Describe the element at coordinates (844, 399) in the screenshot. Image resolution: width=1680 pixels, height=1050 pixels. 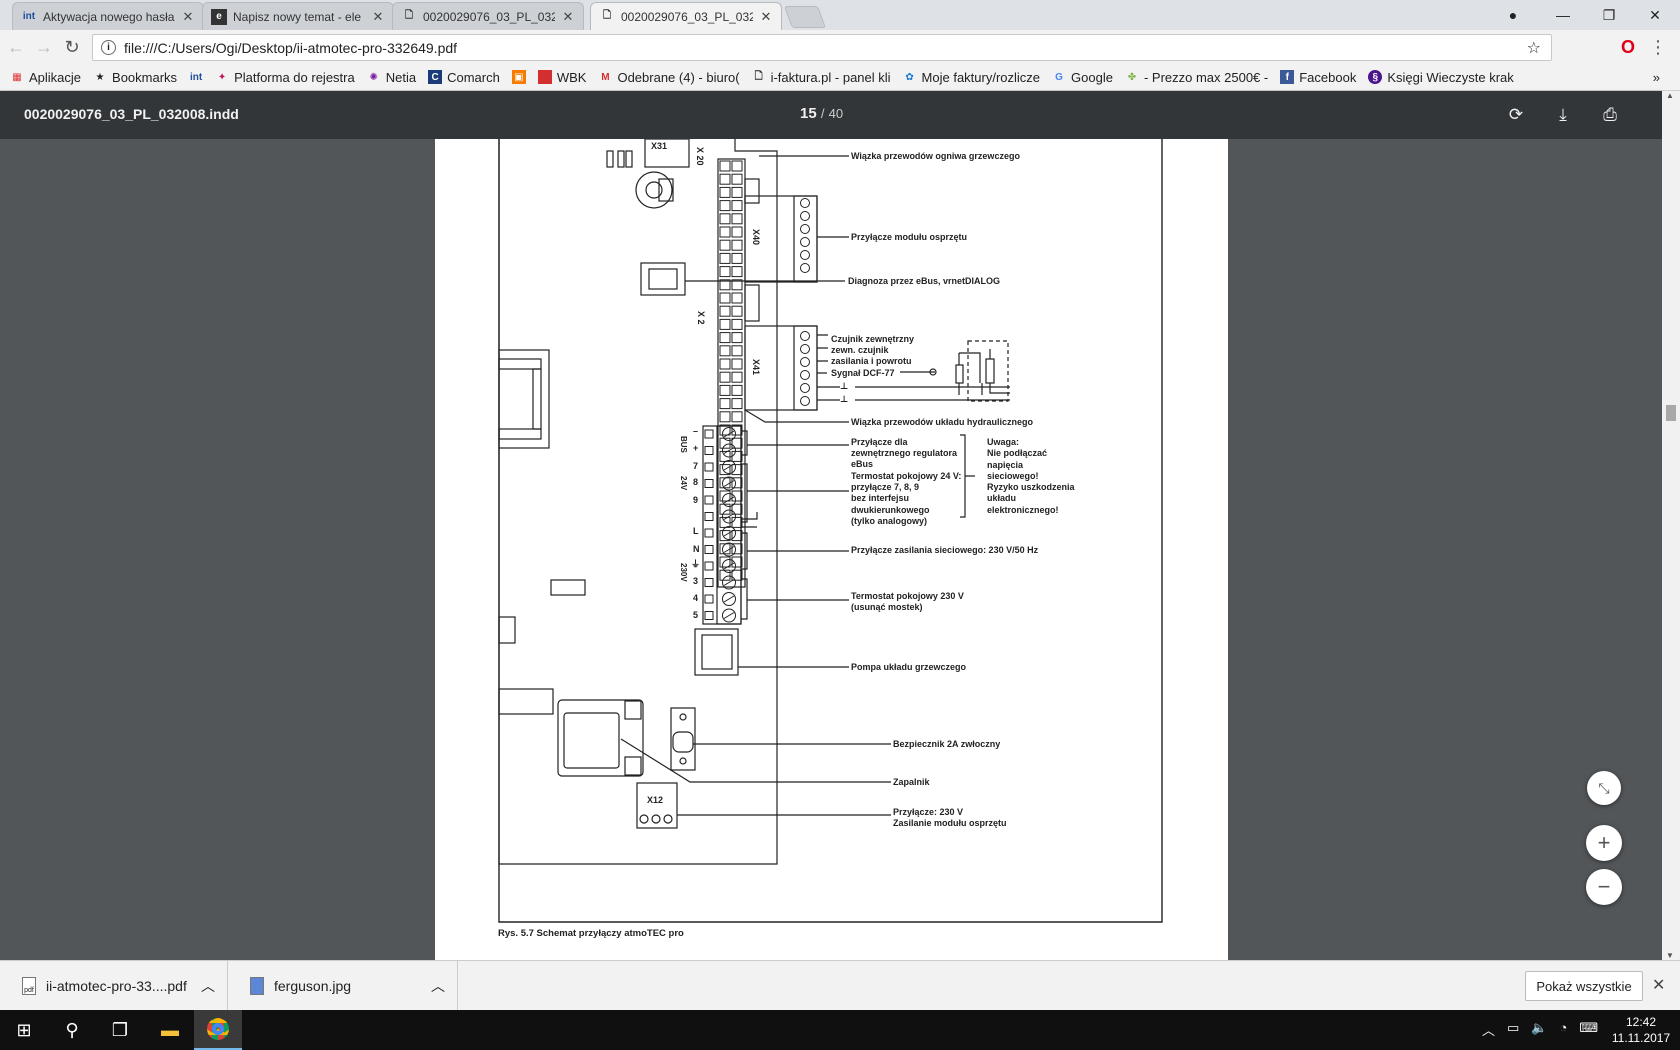
I see `ground-symbol: ⊥` at that location.